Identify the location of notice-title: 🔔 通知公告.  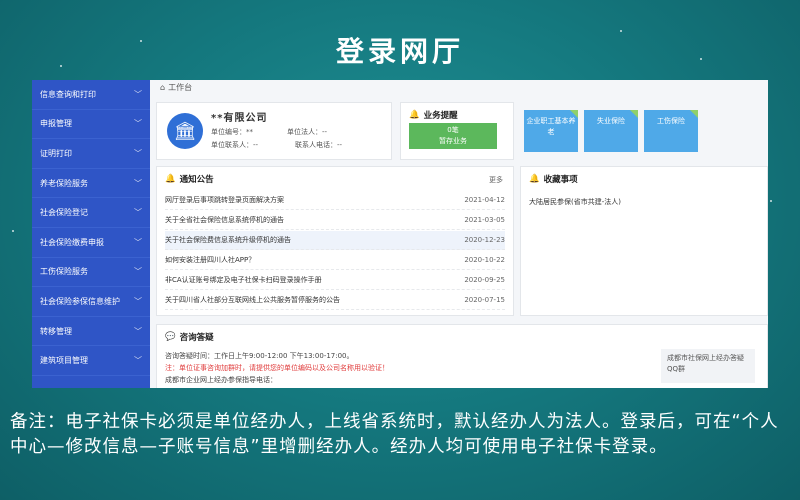
(189, 179).